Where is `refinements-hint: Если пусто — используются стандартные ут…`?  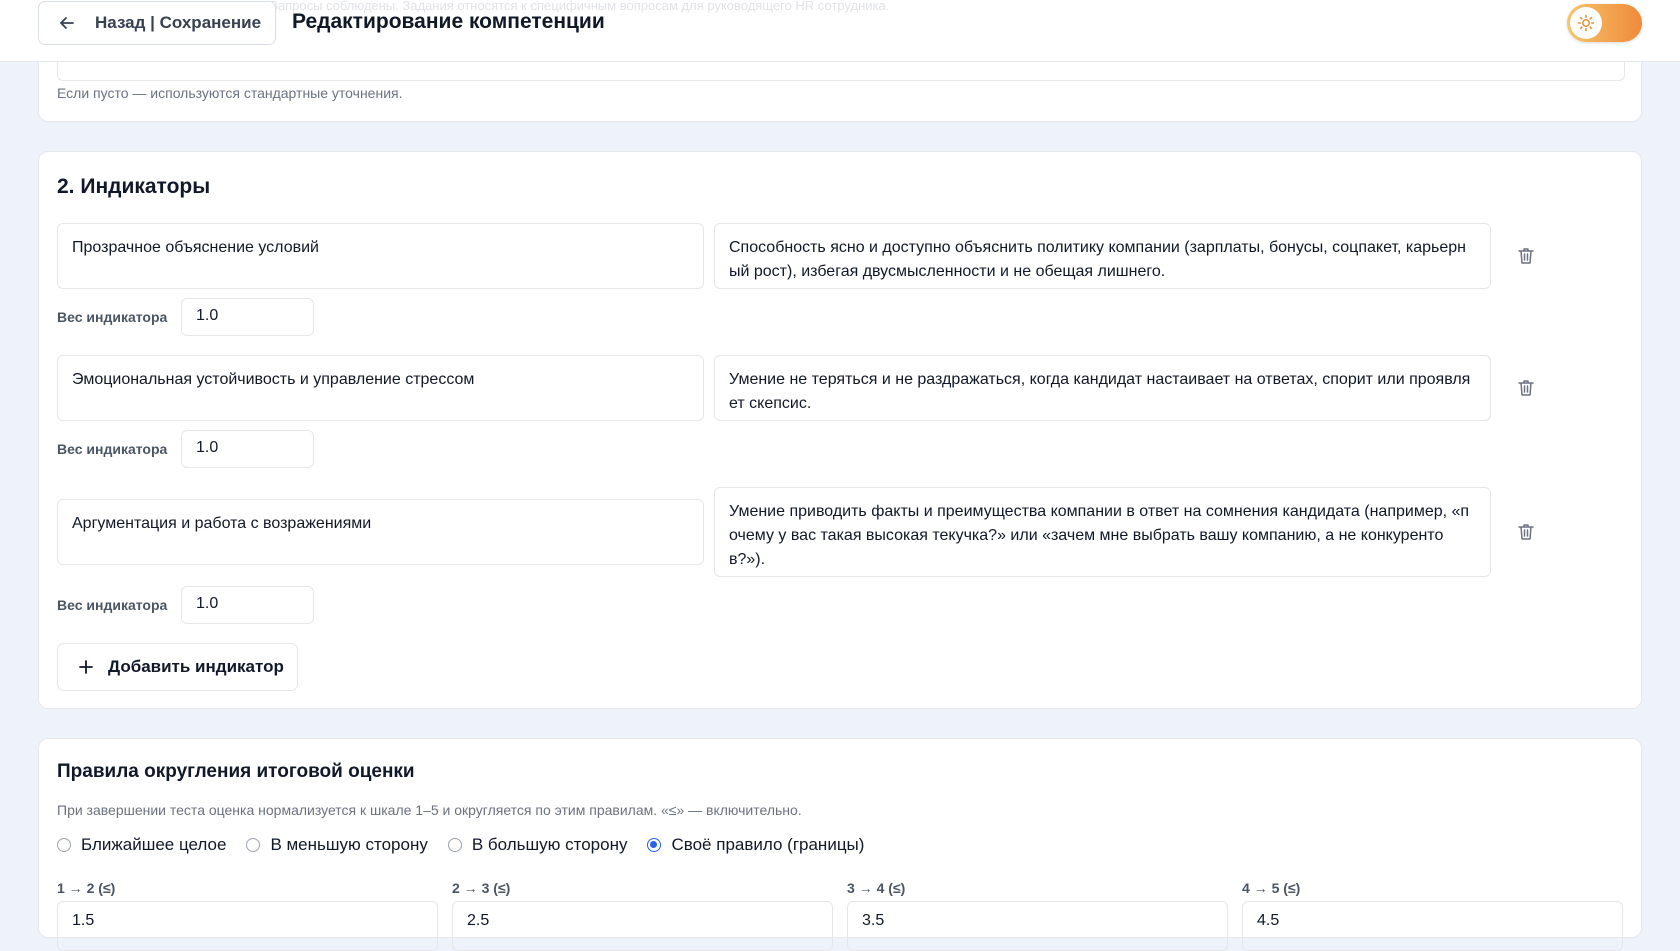 refinements-hint: Если пусто — используются стандартные ут… is located at coordinates (230, 93).